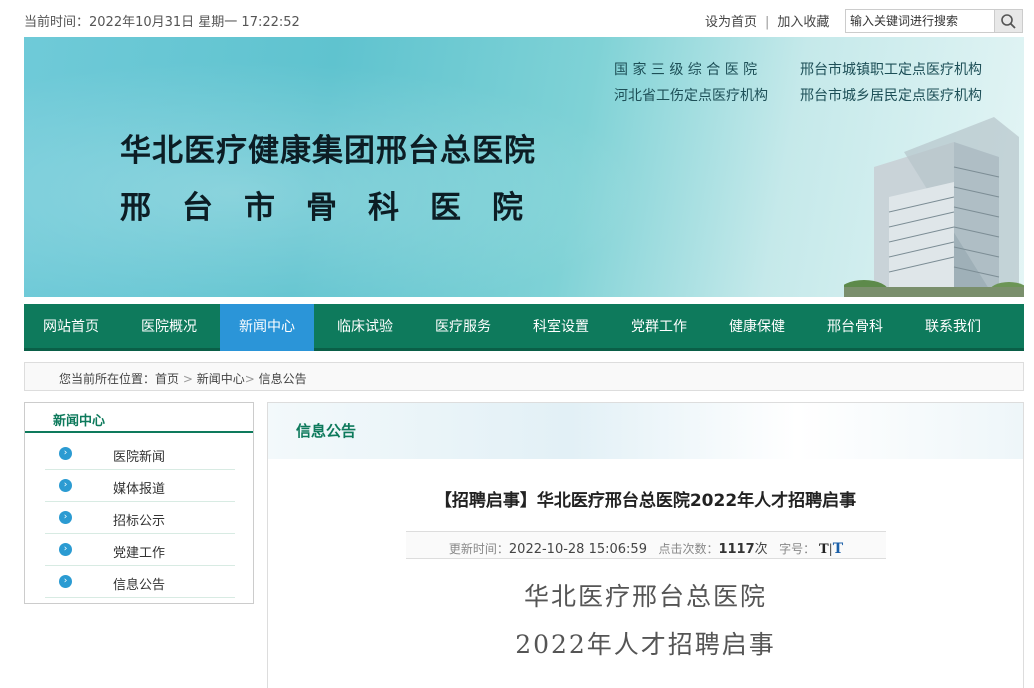 Image resolution: width=1034 pixels, height=688 pixels. Describe the element at coordinates (736, 549) in the screenshot. I see `clicks-value: 1117` at that location.